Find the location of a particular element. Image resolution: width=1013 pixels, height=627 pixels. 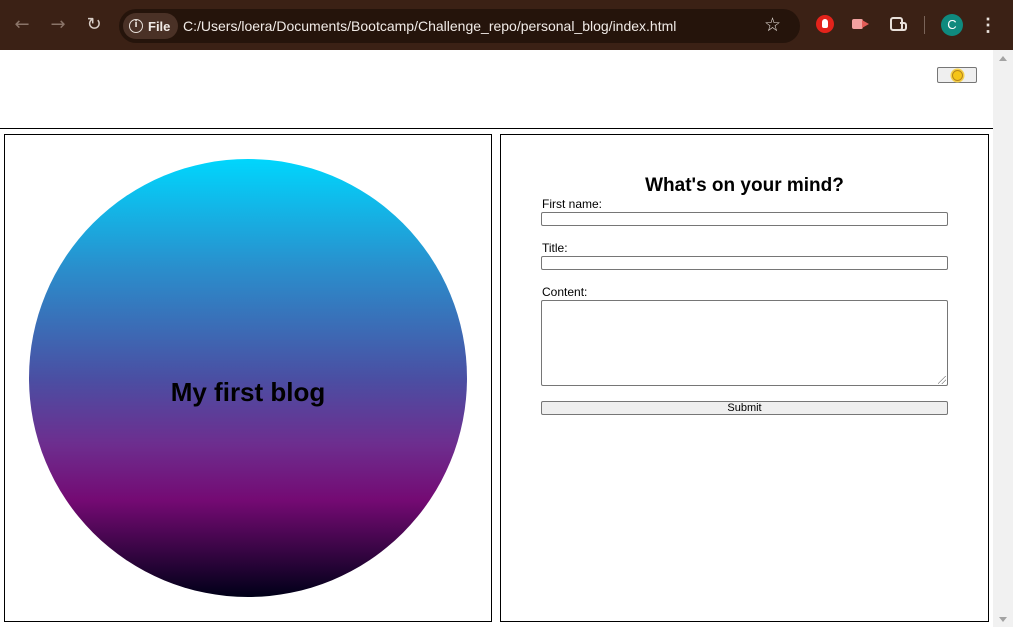

profile-avatar: C is located at coordinates (952, 25).